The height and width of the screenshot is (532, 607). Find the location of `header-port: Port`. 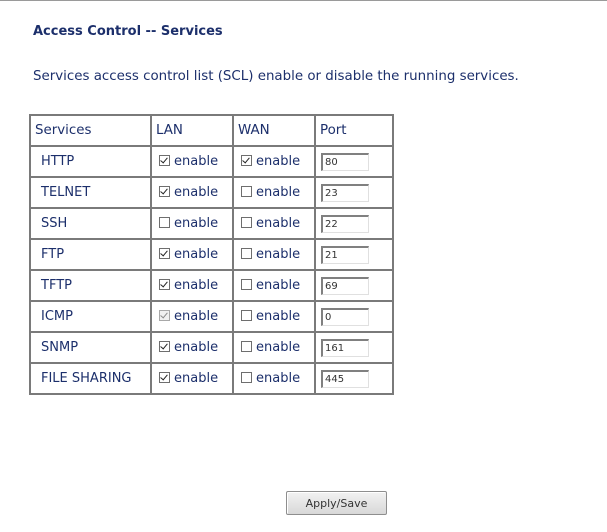

header-port: Port is located at coordinates (354, 130).